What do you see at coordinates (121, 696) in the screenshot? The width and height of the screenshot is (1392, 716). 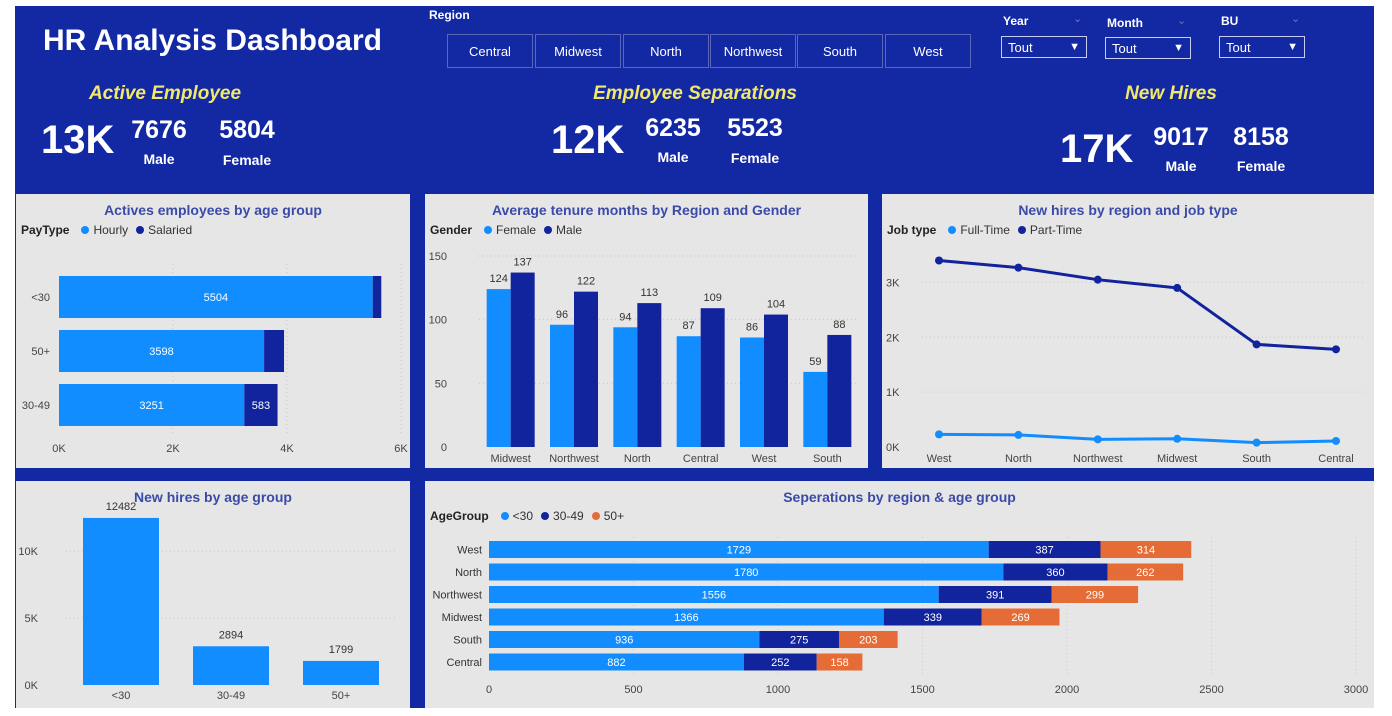 I see `x-tick-label: <30` at bounding box center [121, 696].